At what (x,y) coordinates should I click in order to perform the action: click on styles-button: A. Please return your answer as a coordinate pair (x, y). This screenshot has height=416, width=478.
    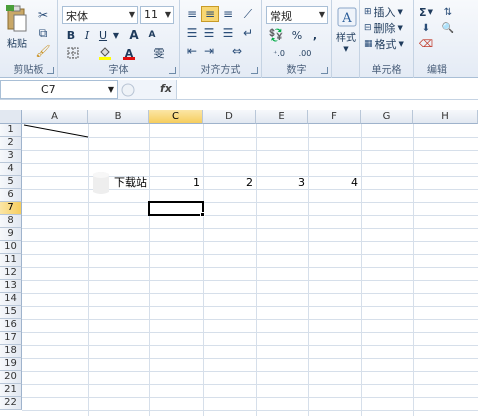
    Looking at the image, I should click on (347, 17).